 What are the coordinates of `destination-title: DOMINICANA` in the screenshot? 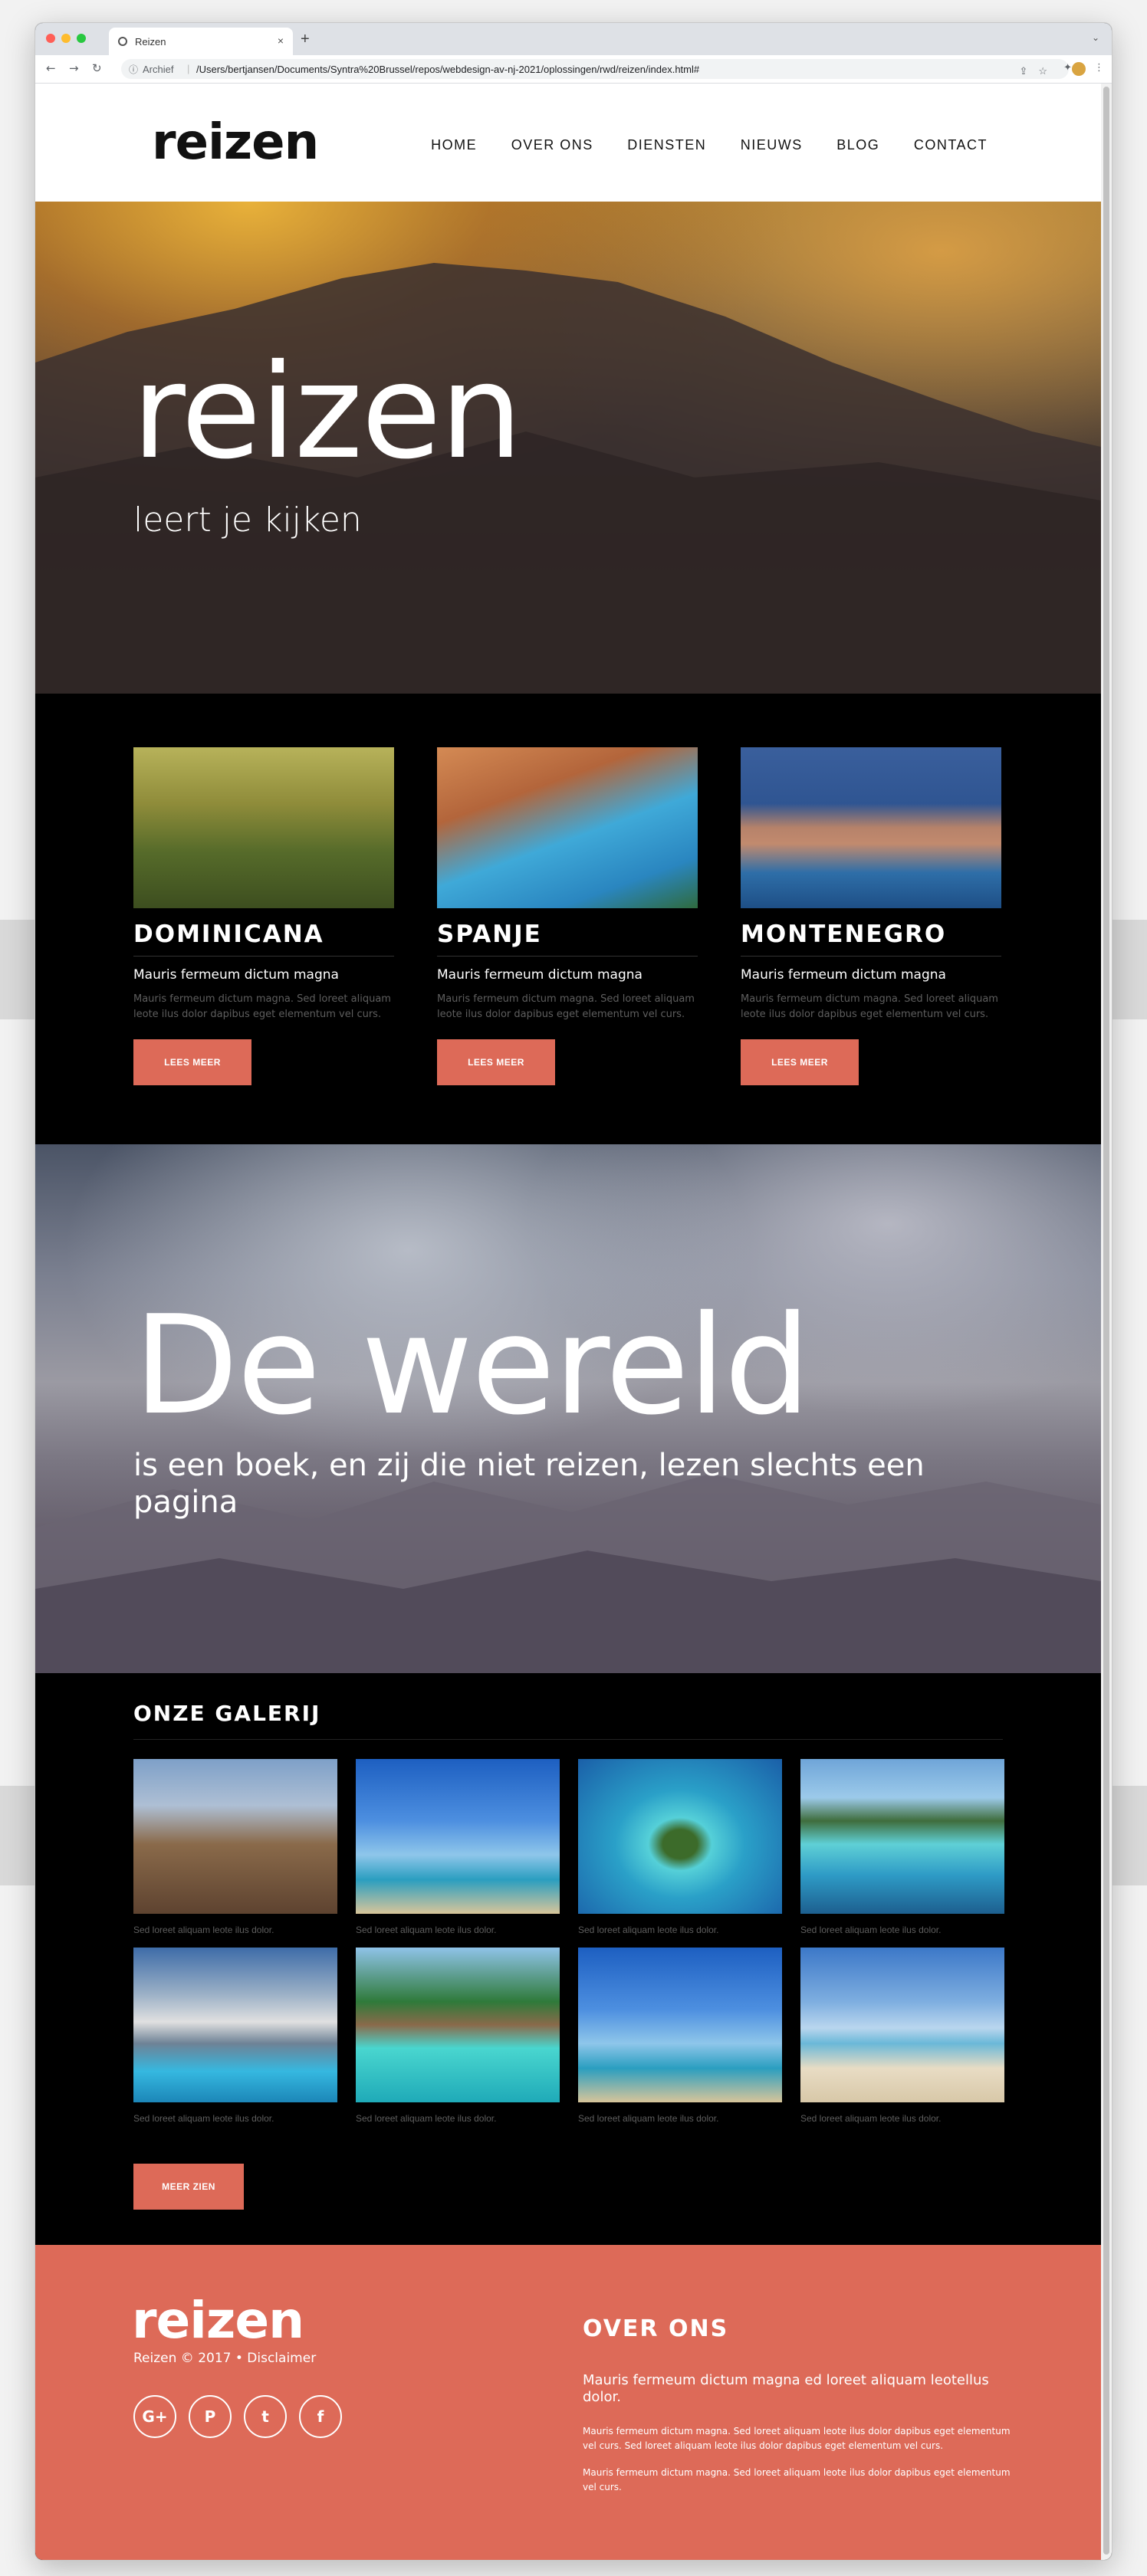 It's located at (228, 934).